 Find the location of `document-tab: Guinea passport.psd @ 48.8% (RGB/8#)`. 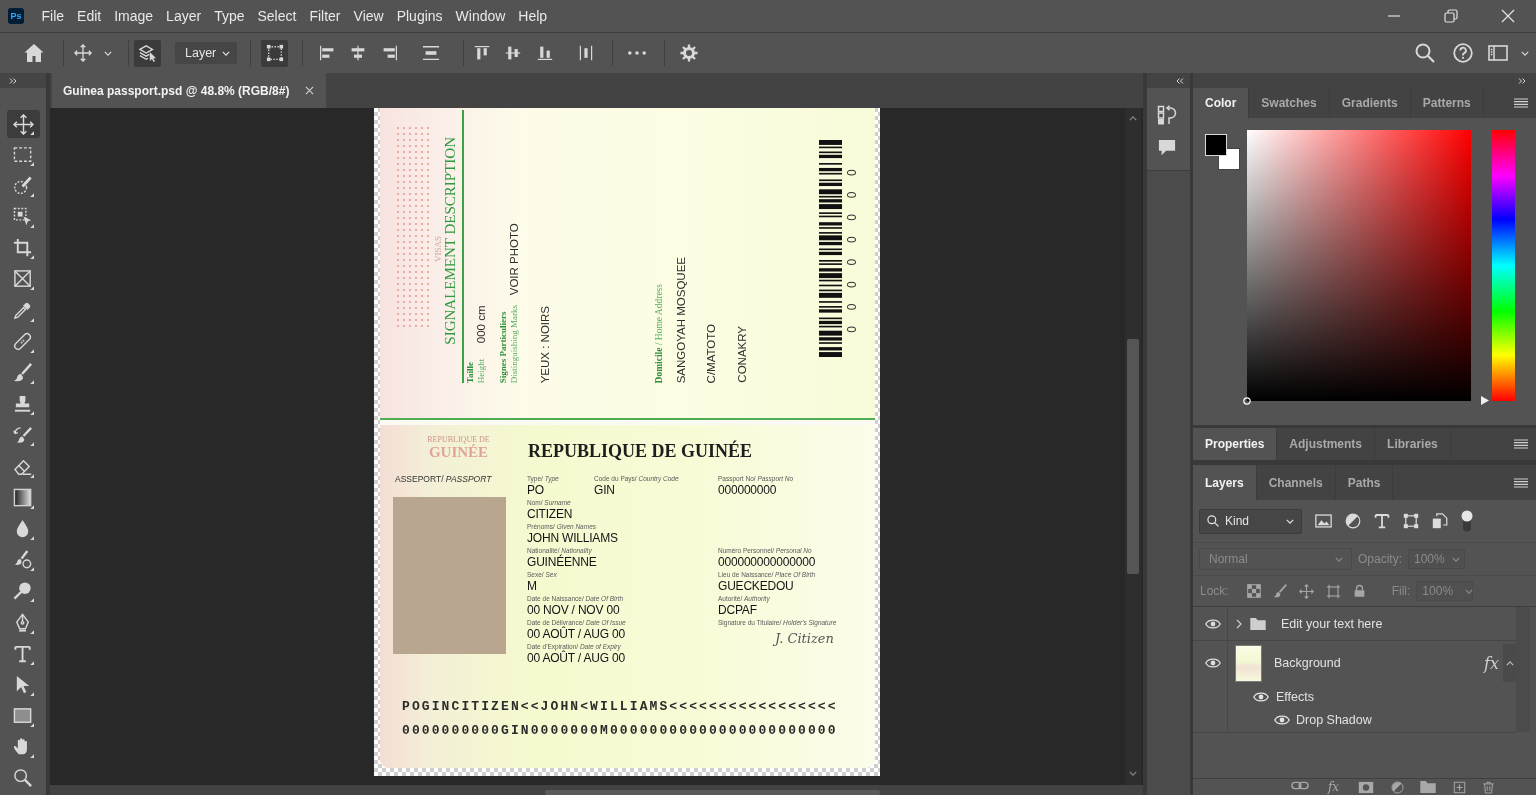

document-tab: Guinea passport.psd @ 48.8% (RGB/8#) is located at coordinates (189, 90).